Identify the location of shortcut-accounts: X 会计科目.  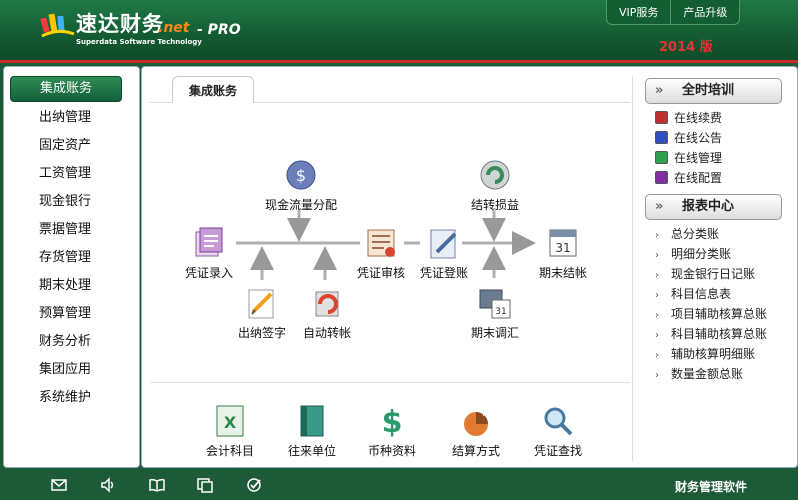
(230, 430).